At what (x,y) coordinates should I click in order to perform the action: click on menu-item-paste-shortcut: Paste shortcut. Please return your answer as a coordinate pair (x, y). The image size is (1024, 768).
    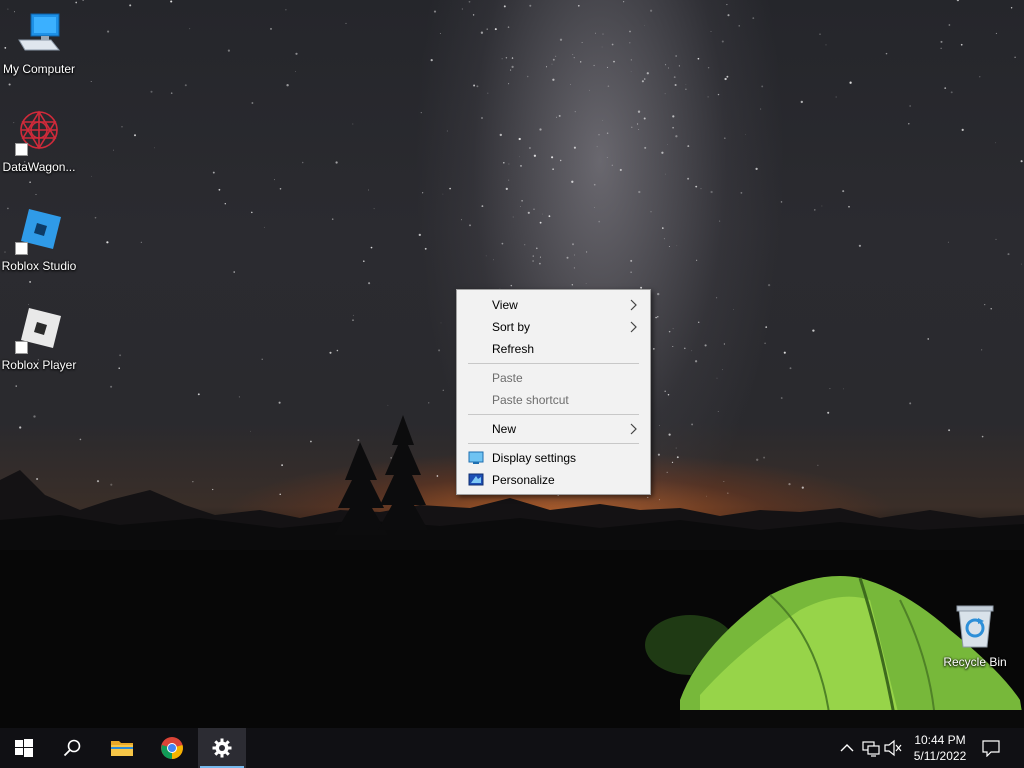
    Looking at the image, I should click on (553, 400).